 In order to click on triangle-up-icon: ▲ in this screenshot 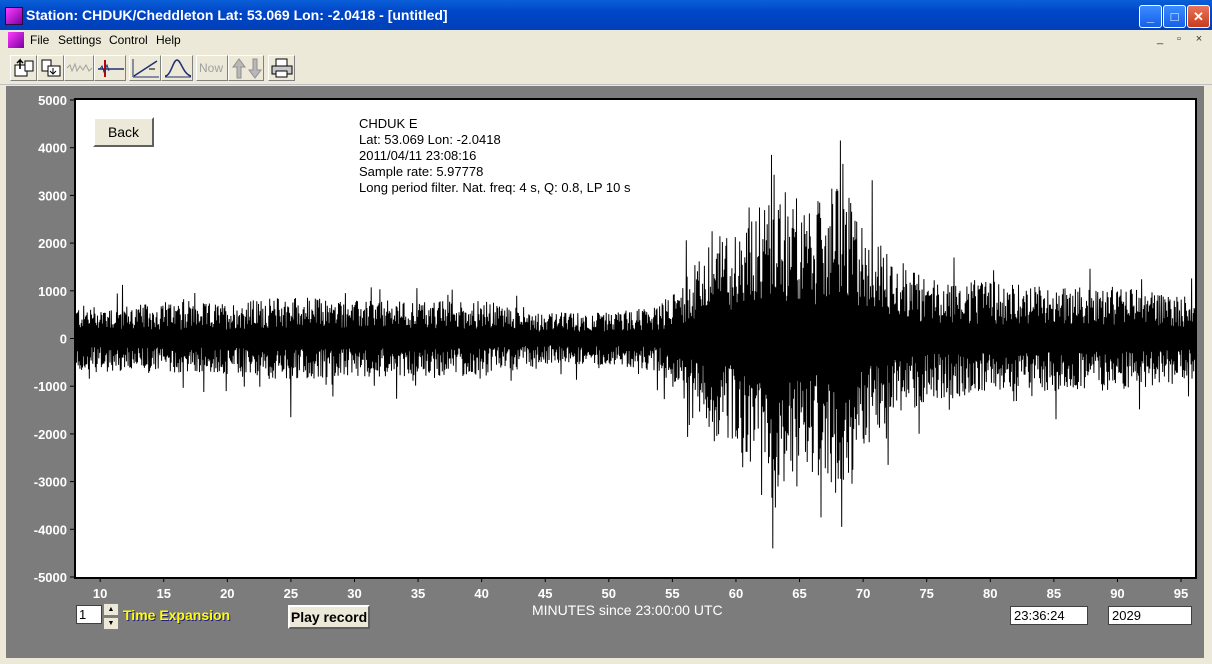, I will do `click(111, 609)`.